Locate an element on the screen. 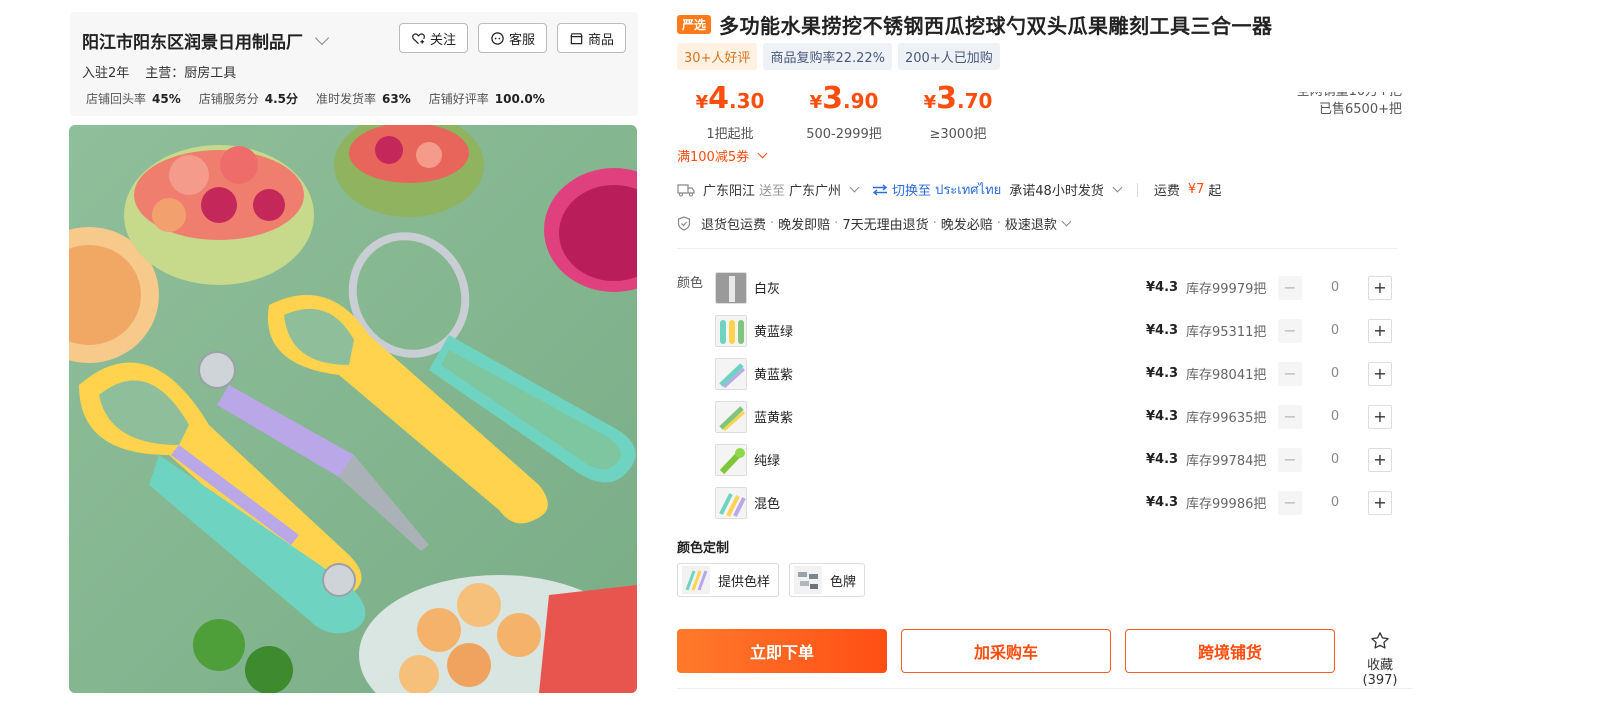 The width and height of the screenshot is (1600, 711). ship-from: 广东阳江 is located at coordinates (729, 191).